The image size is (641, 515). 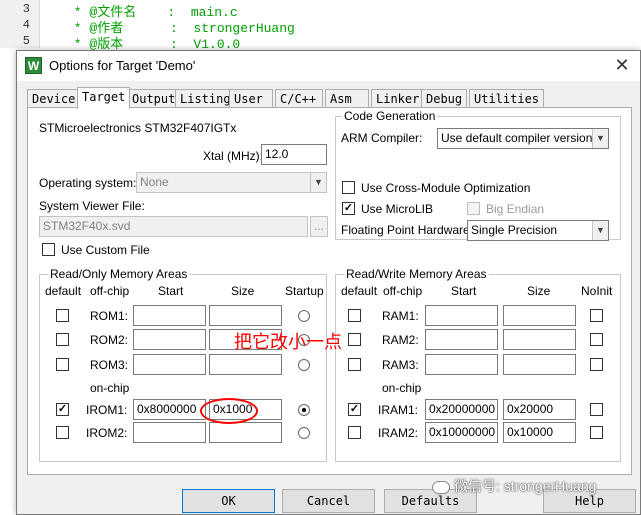 What do you see at coordinates (473, 208) in the screenshot?
I see `big-endian-checkbox` at bounding box center [473, 208].